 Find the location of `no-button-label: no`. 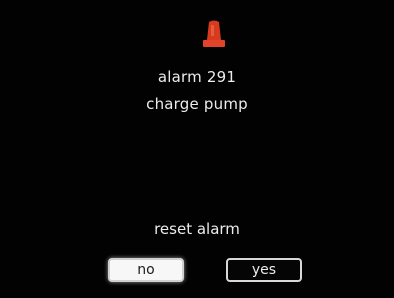

no-button-label: no is located at coordinates (146, 270).